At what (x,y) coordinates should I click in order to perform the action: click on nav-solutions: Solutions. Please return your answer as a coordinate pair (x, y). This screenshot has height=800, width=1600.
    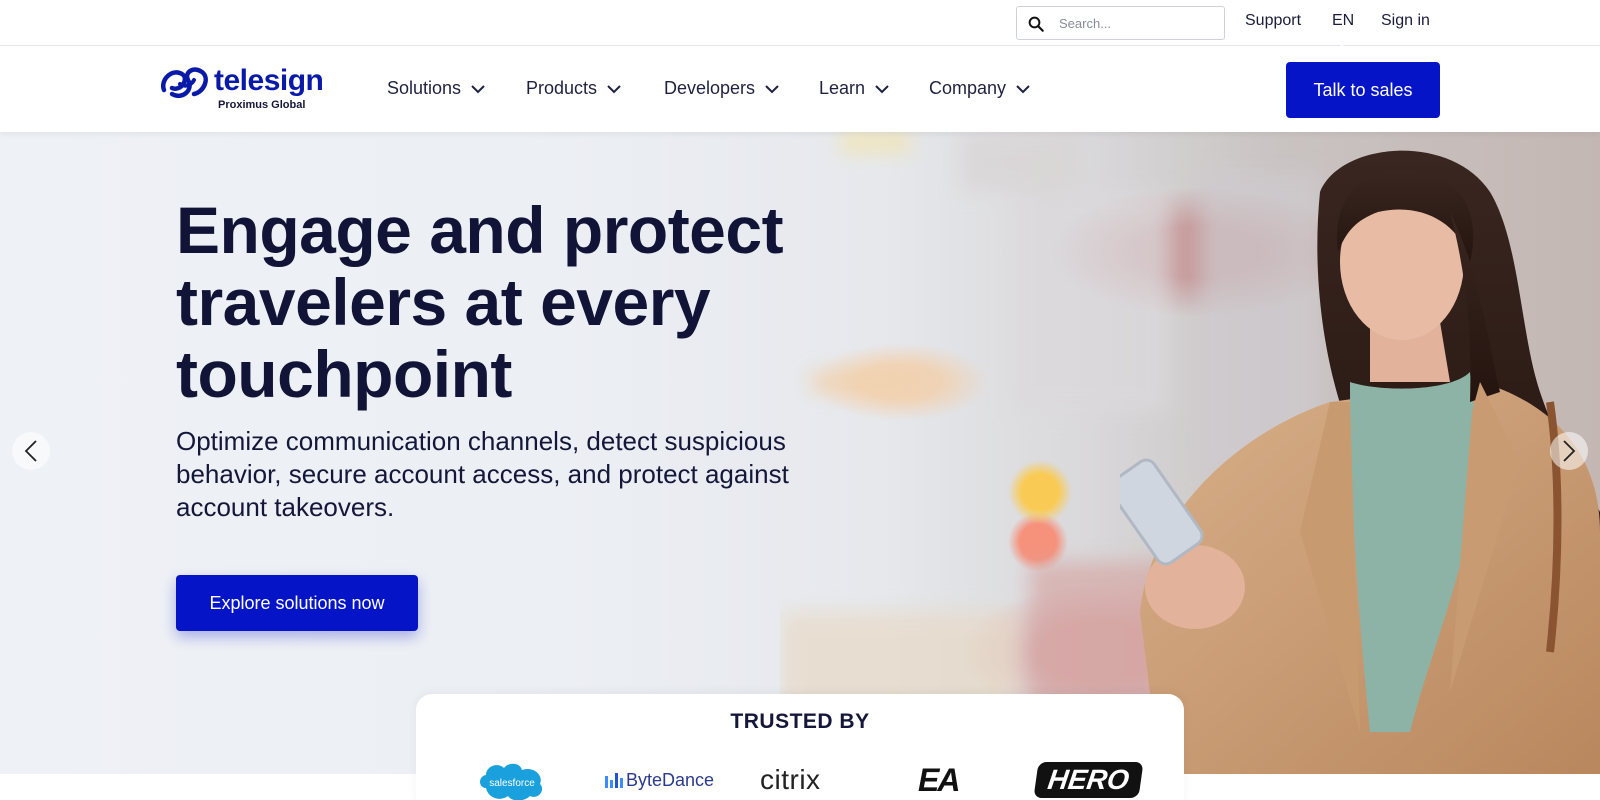
    Looking at the image, I should click on (436, 88).